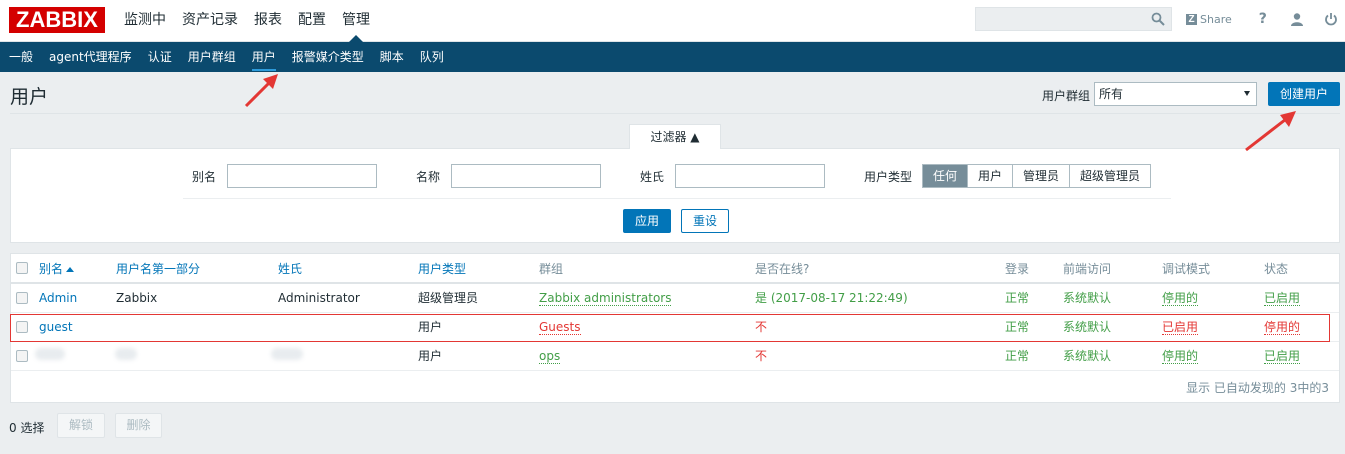 This screenshot has width=1345, height=454. What do you see at coordinates (1017, 269) in the screenshot?
I see `header-login: 登录` at bounding box center [1017, 269].